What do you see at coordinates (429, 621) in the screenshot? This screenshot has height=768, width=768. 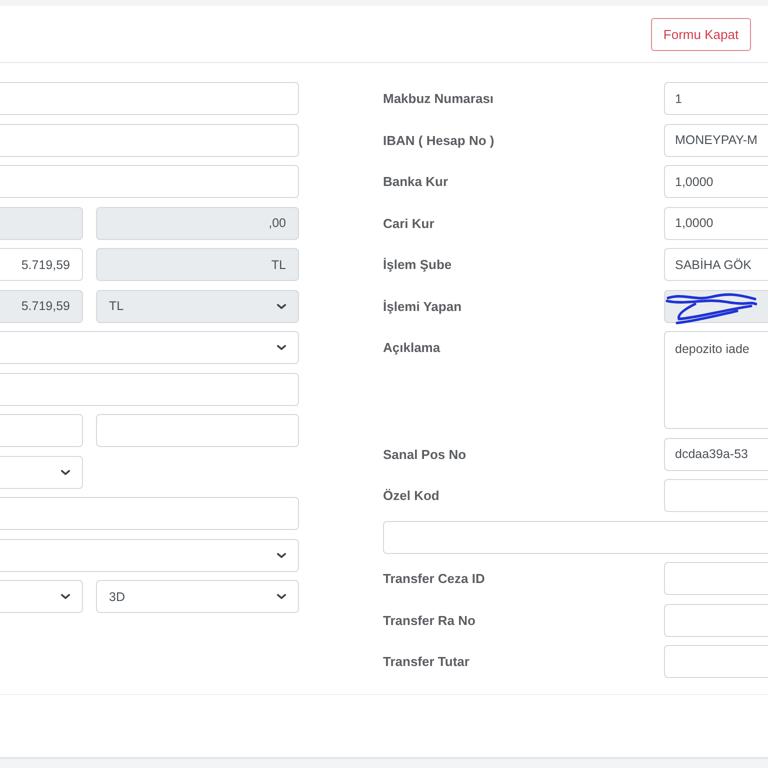 I see `field-label: Transfer Ra No` at bounding box center [429, 621].